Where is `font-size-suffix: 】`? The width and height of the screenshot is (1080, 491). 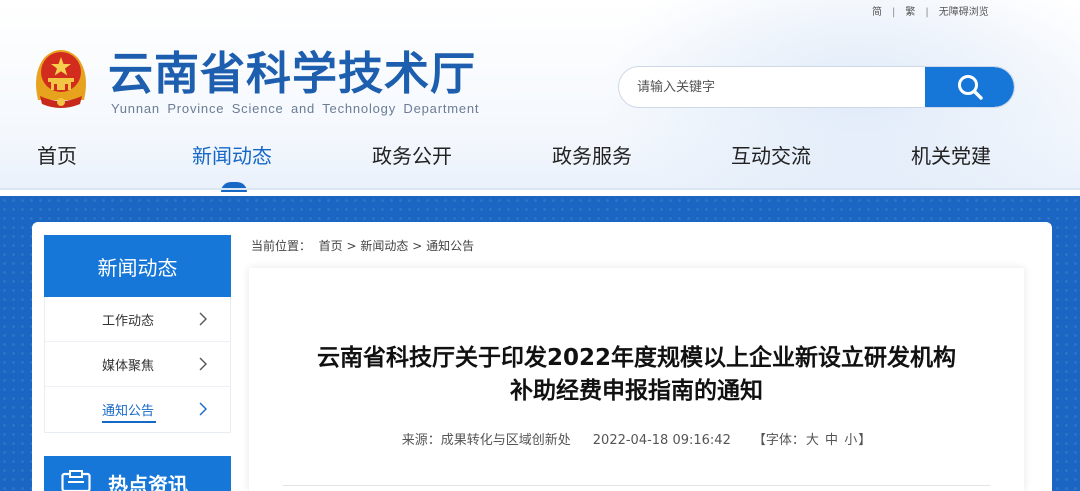 font-size-suffix: 】 is located at coordinates (865, 440).